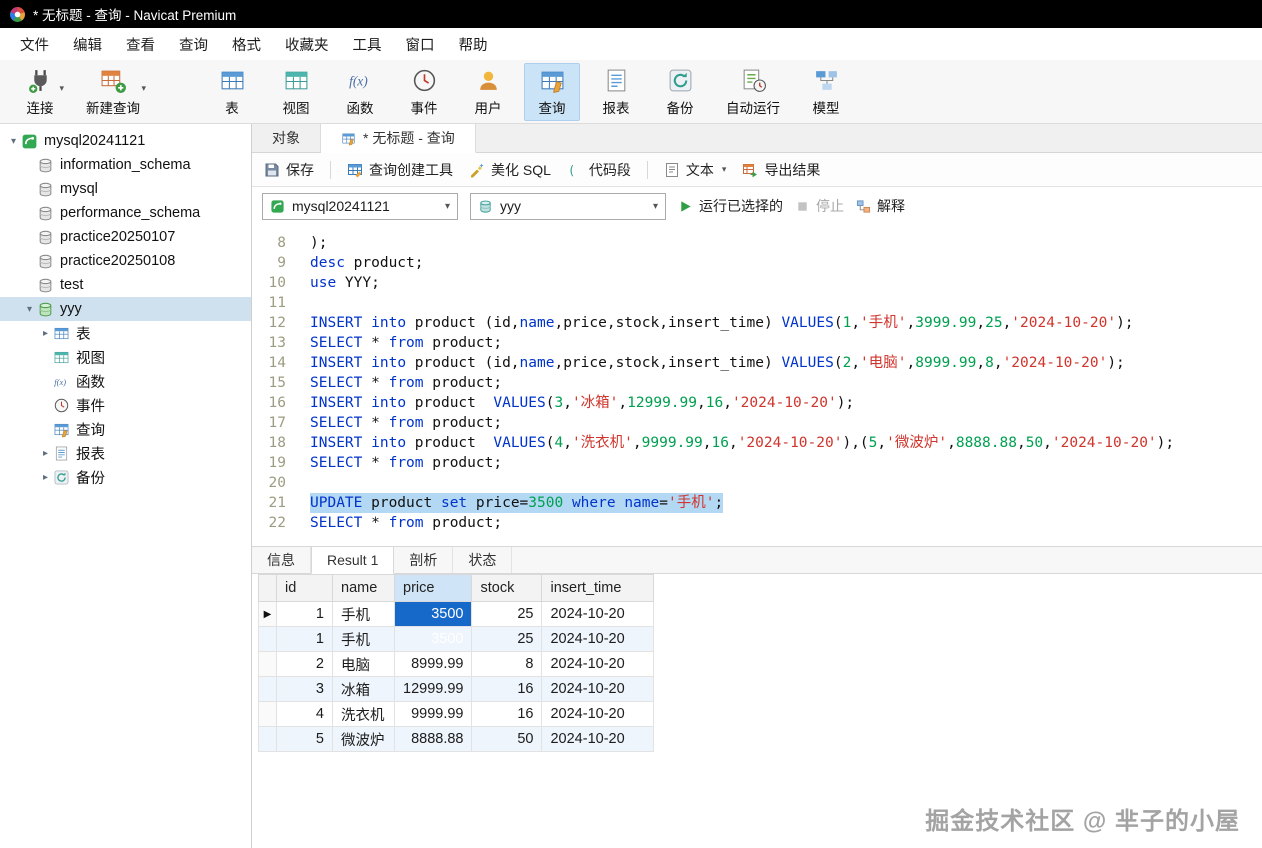 The width and height of the screenshot is (1262, 848). I want to click on menu-window: 窗口, so click(420, 44).